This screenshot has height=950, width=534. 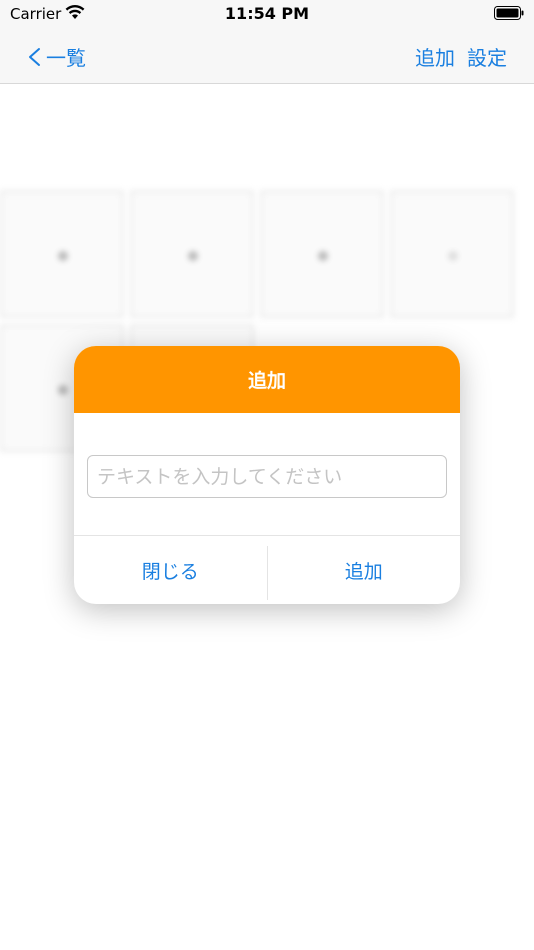 What do you see at coordinates (170, 570) in the screenshot?
I see `close-button: 閉じる` at bounding box center [170, 570].